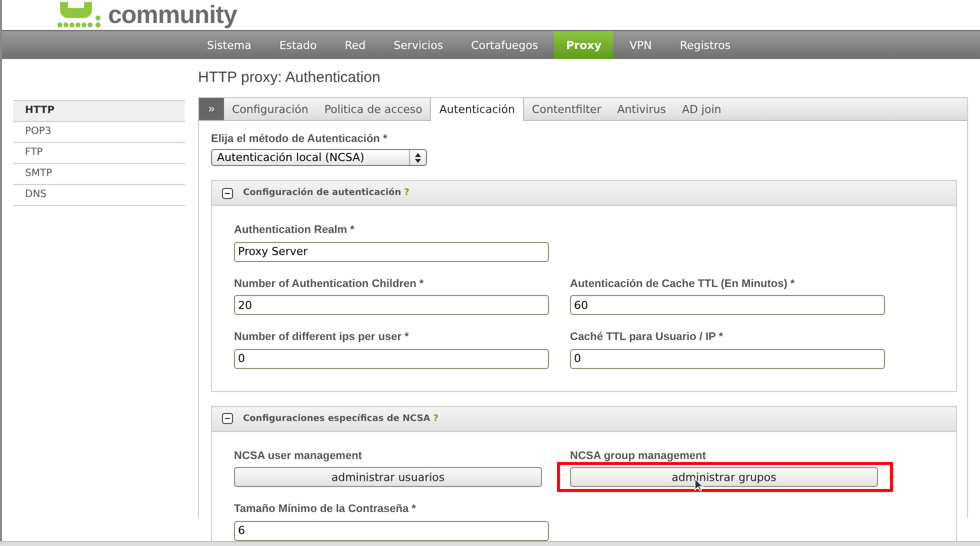 The width and height of the screenshot is (980, 546). Describe the element at coordinates (705, 45) in the screenshot. I see `nav-item: Registros` at that location.